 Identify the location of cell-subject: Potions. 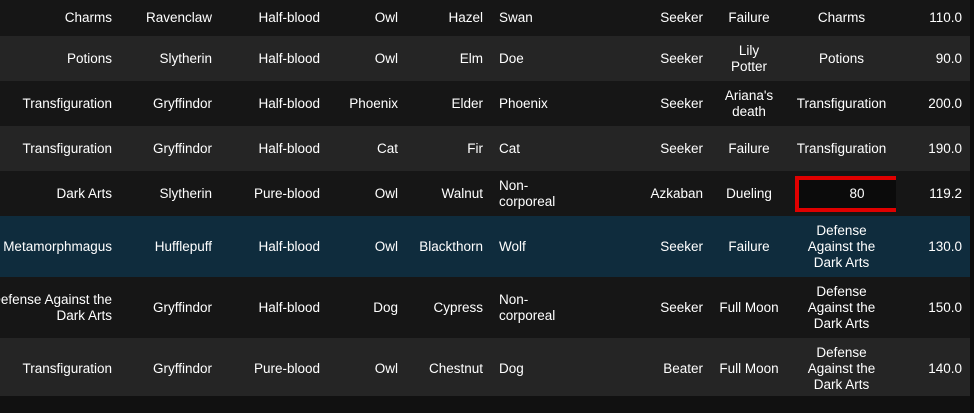
(841, 58).